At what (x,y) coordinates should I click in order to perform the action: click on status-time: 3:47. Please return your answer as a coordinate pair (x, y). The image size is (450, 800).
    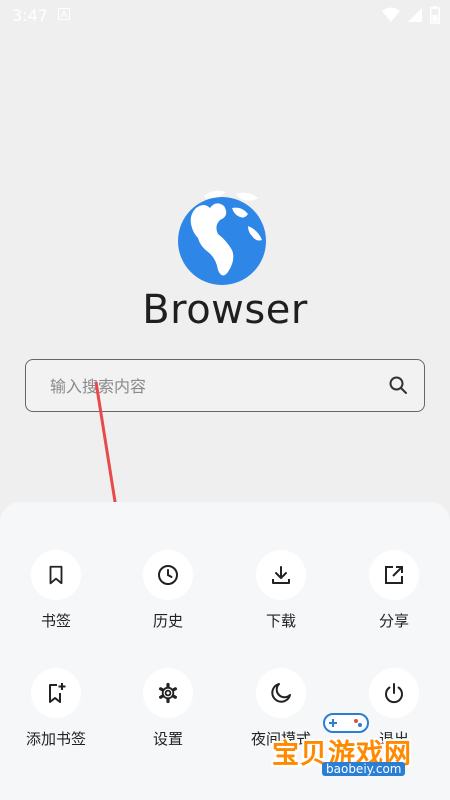
    Looking at the image, I should click on (30, 15).